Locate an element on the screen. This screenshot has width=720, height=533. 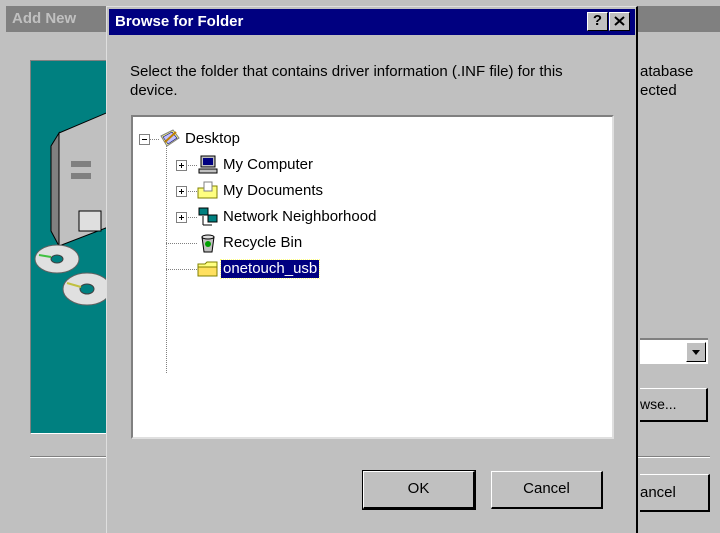
tree-item-label: Recycle Bin is located at coordinates (263, 242).